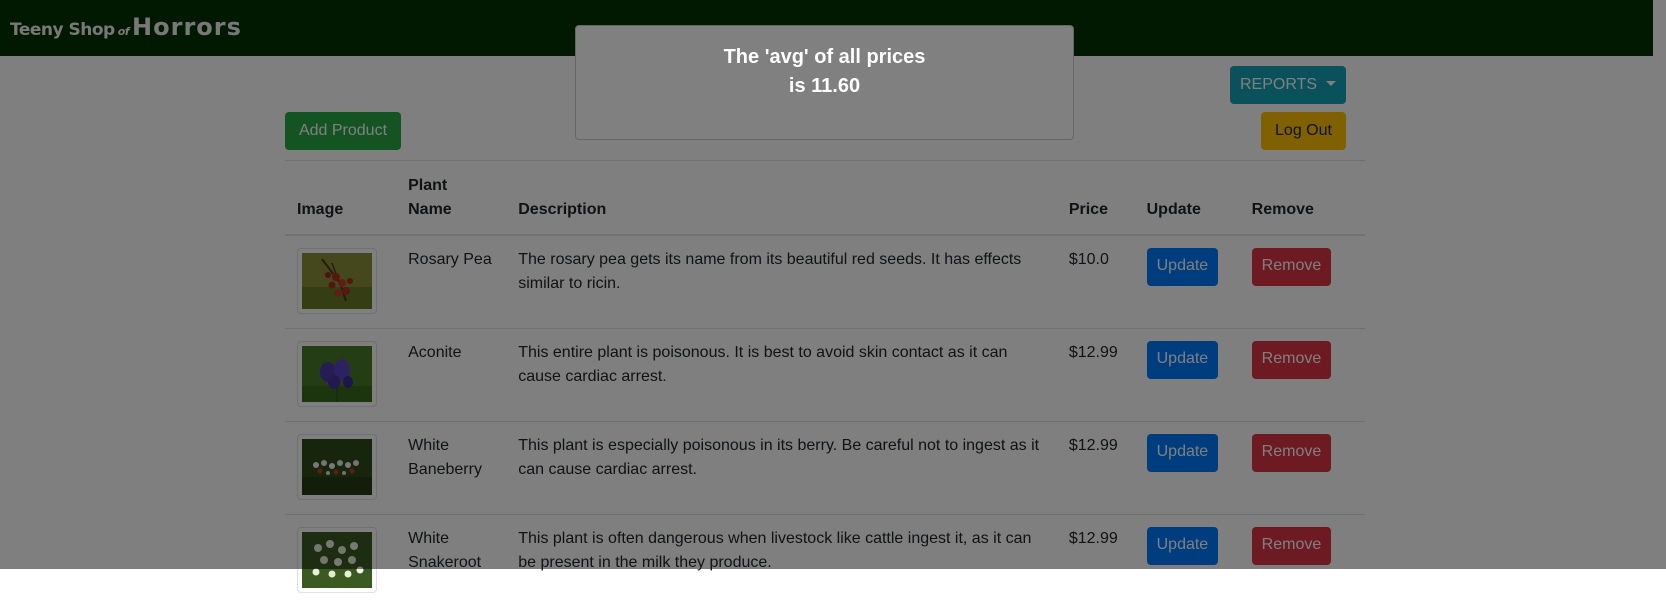 The width and height of the screenshot is (1666, 607). What do you see at coordinates (824, 86) in the screenshot?
I see `modal-message-line2: is 11.60` at bounding box center [824, 86].